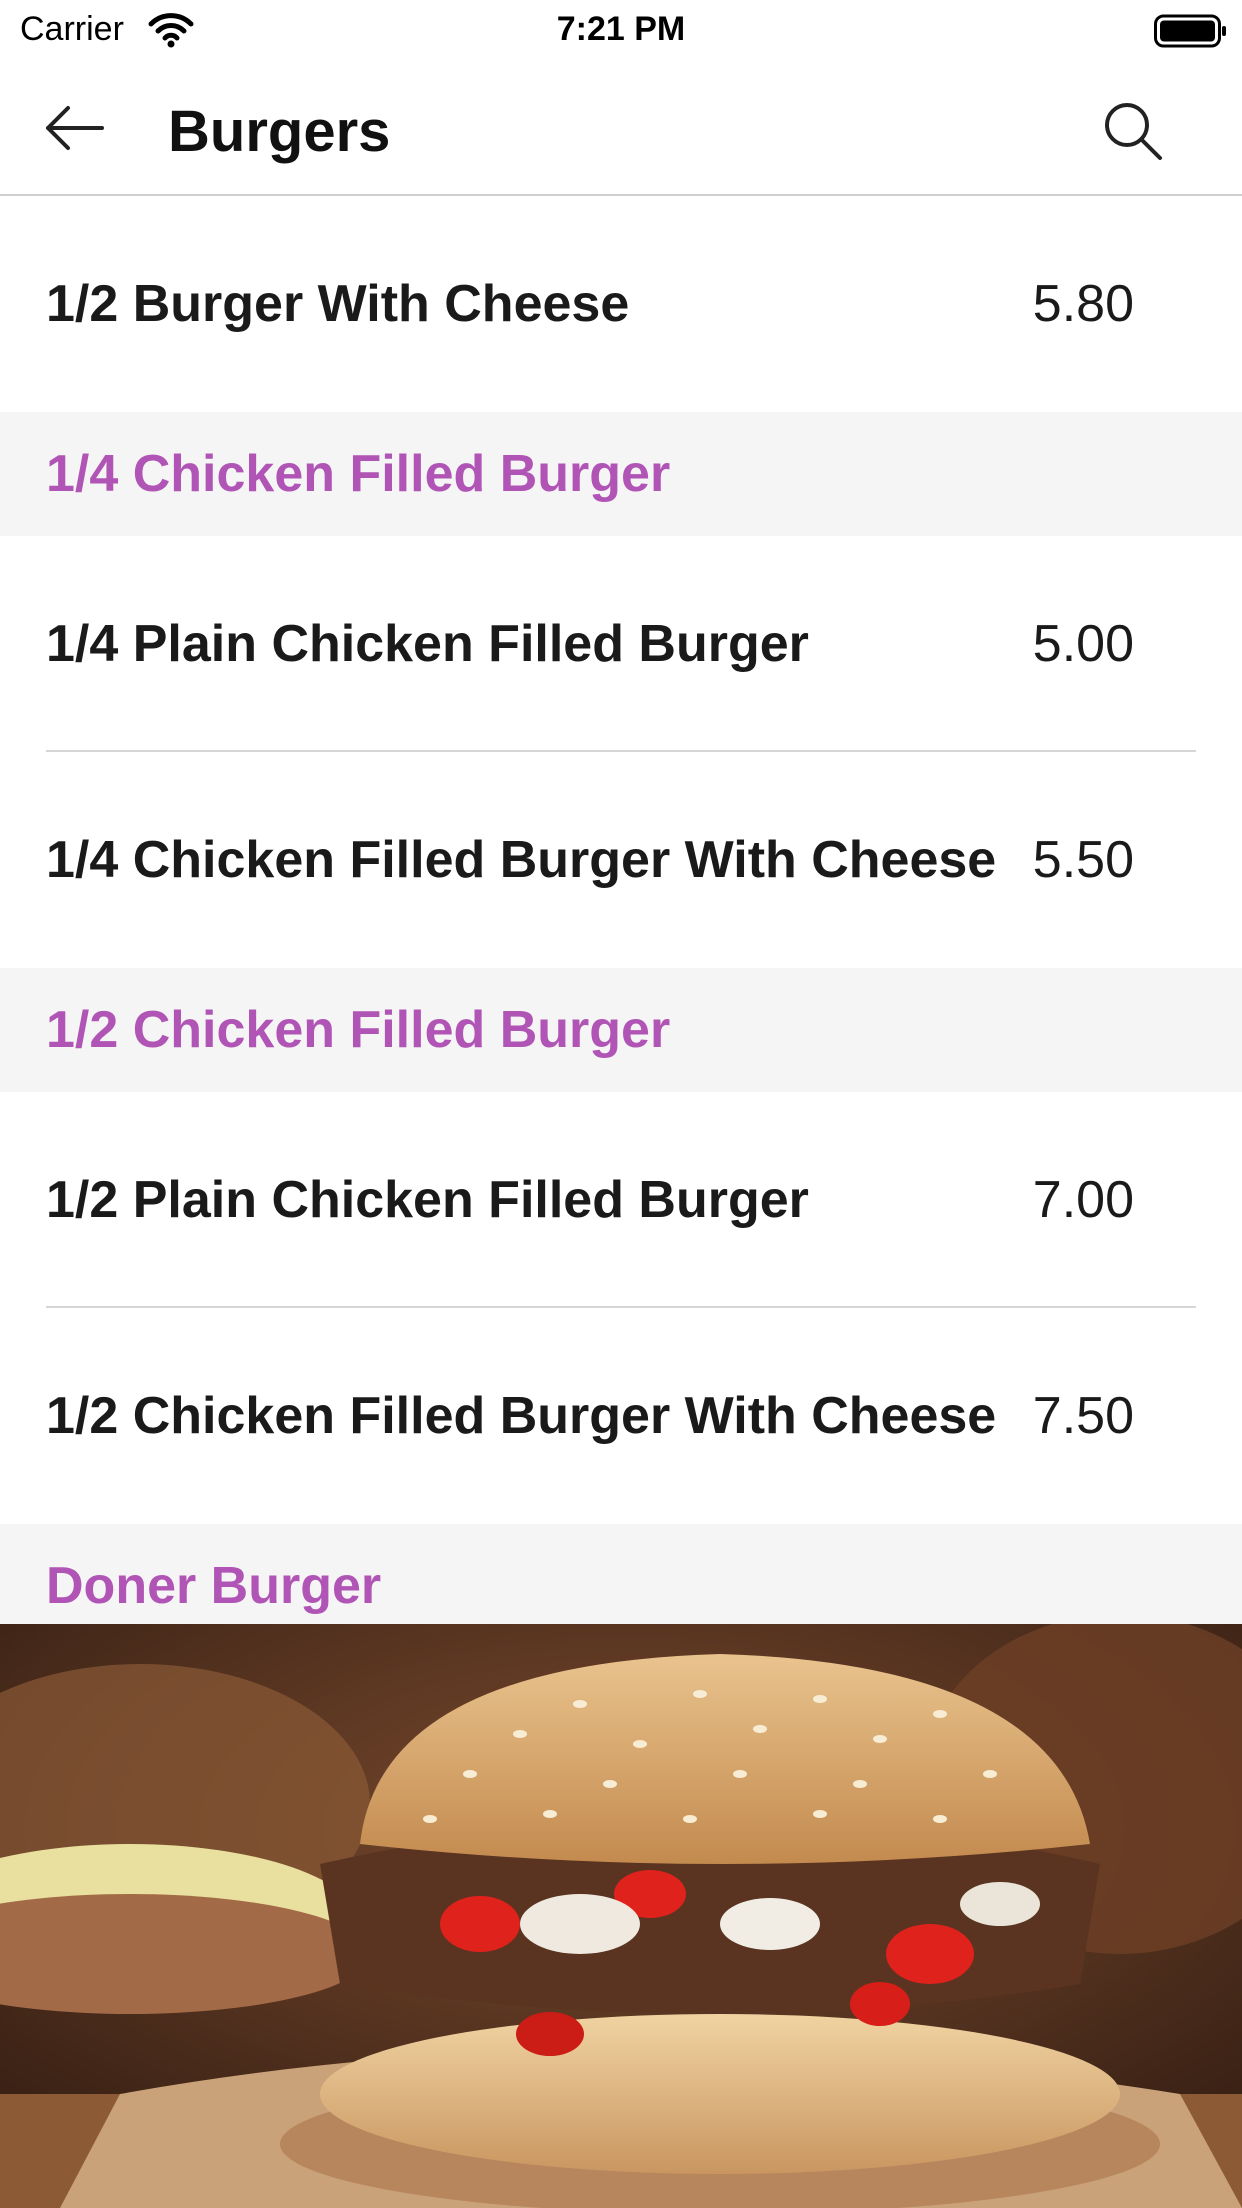  What do you see at coordinates (1083, 1416) in the screenshot?
I see `menu-item-price: 7.50` at bounding box center [1083, 1416].